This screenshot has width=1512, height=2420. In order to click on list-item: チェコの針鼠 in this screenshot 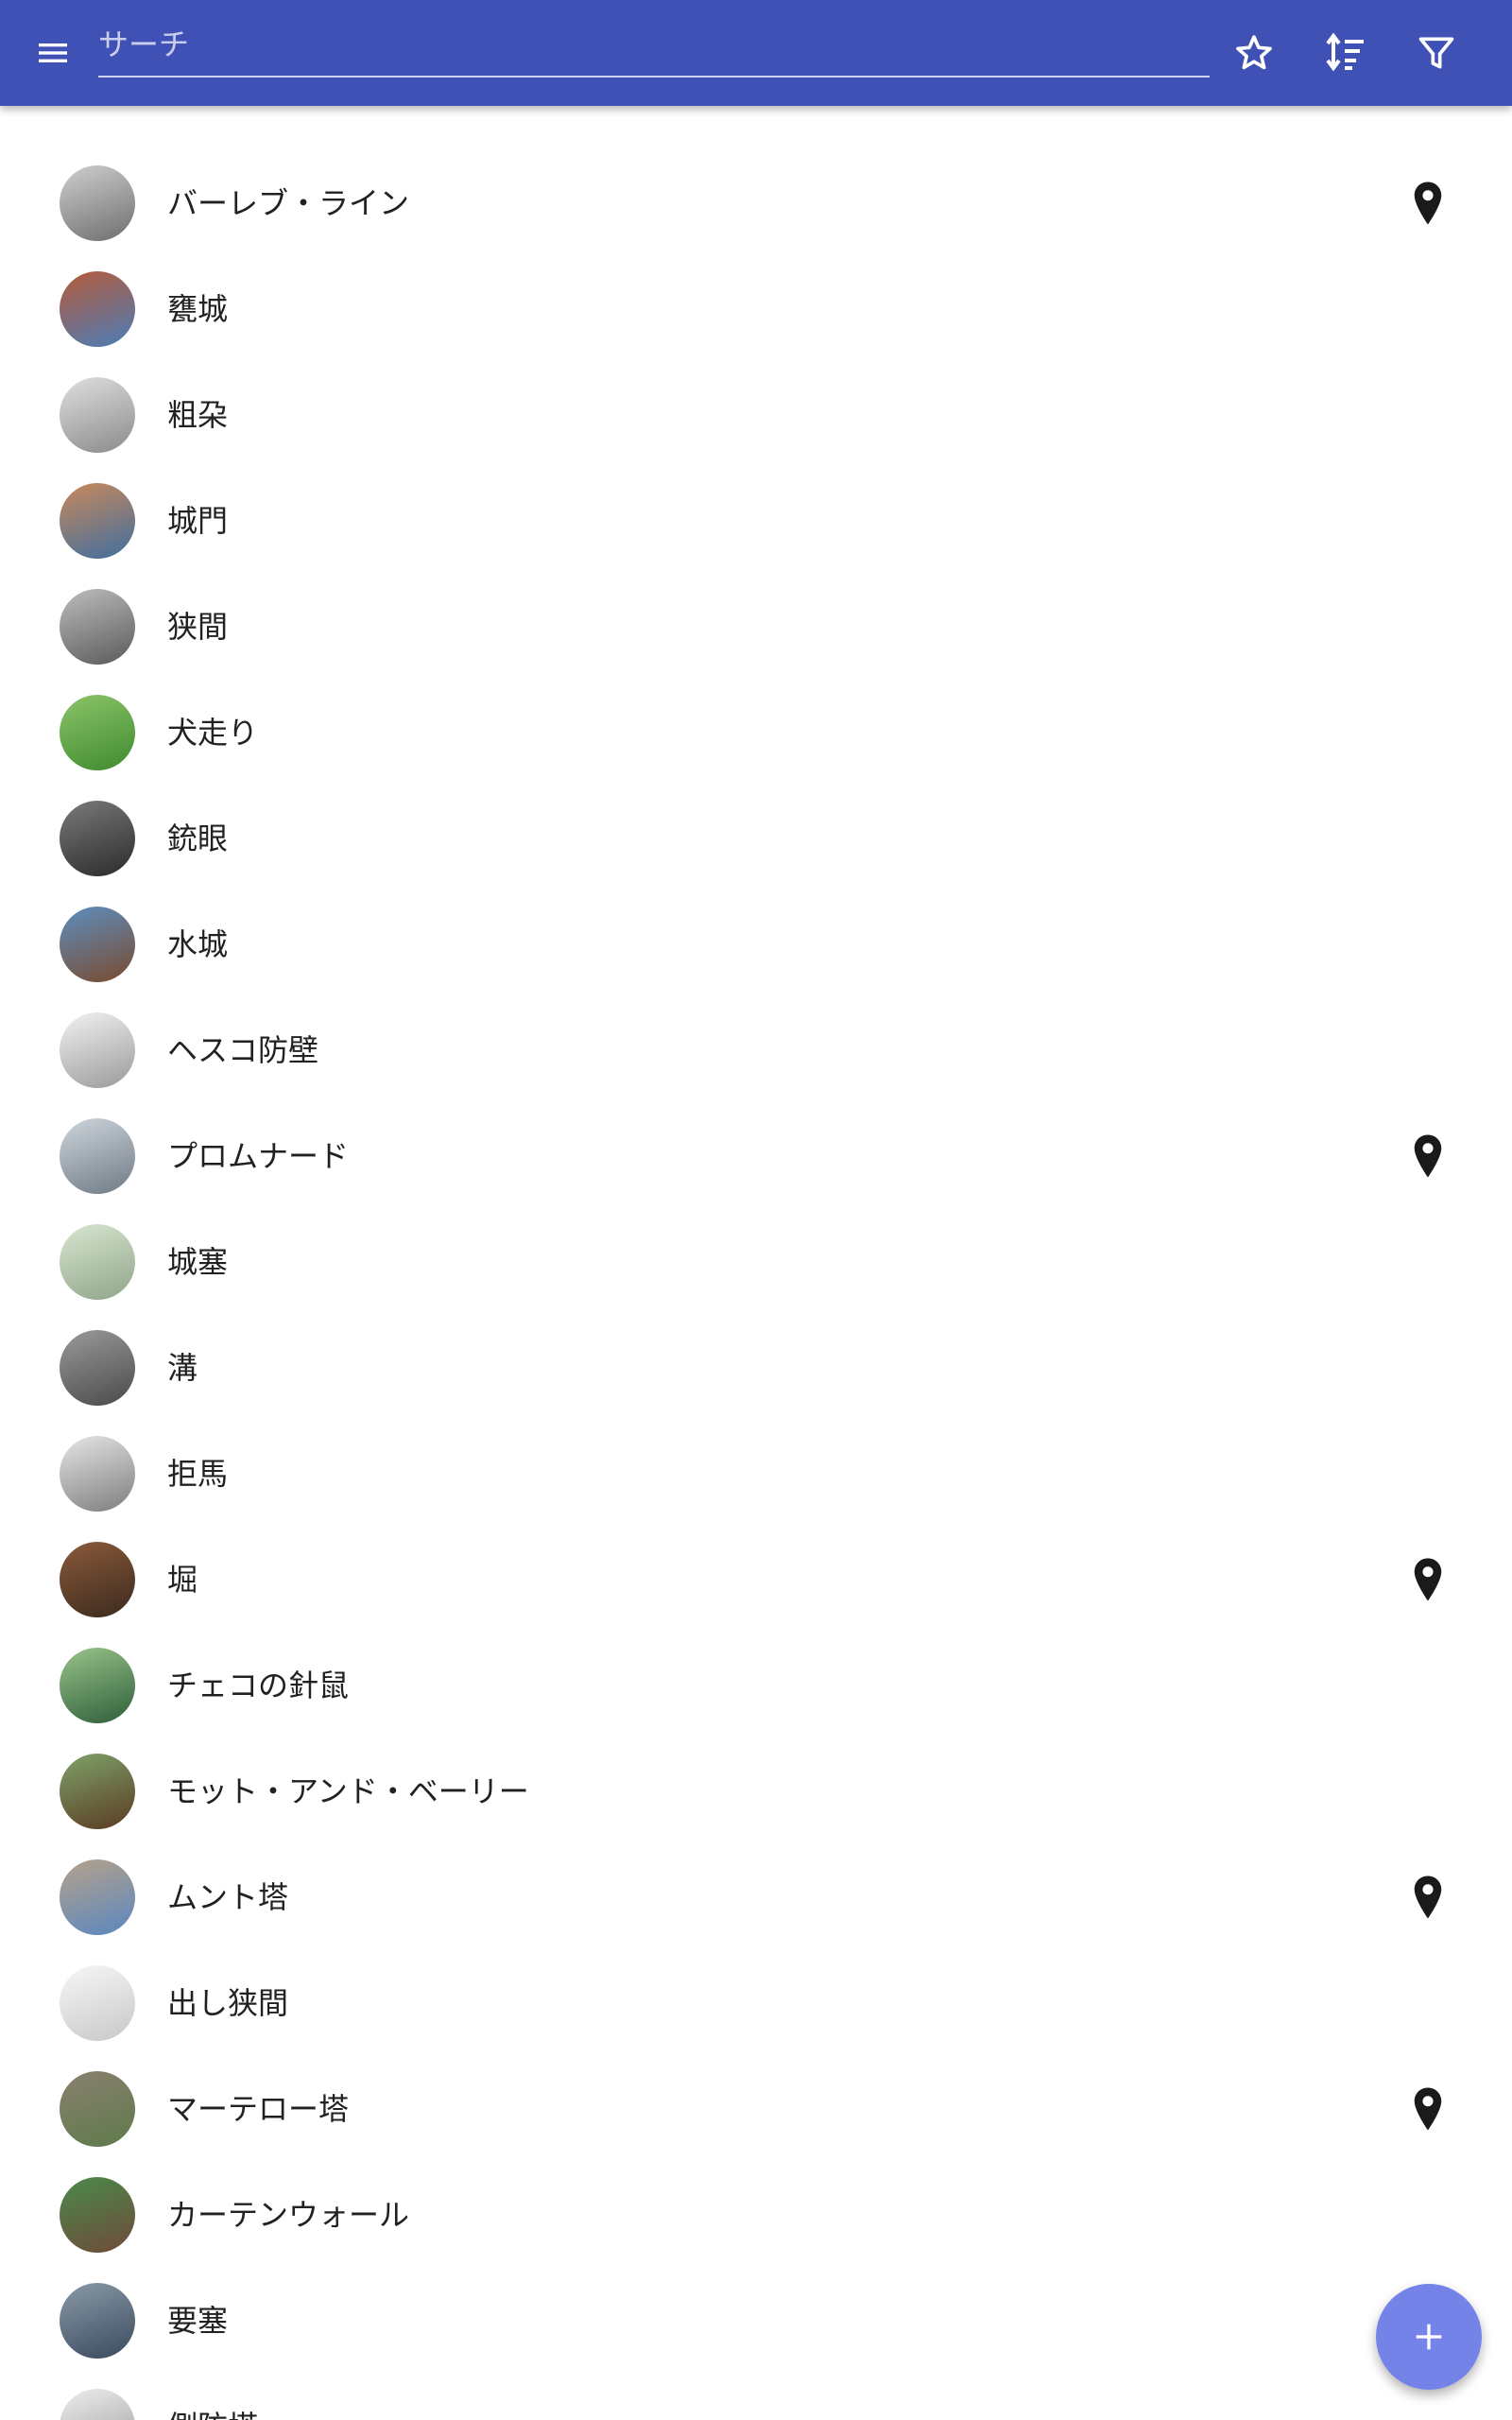, I will do `click(756, 1686)`.